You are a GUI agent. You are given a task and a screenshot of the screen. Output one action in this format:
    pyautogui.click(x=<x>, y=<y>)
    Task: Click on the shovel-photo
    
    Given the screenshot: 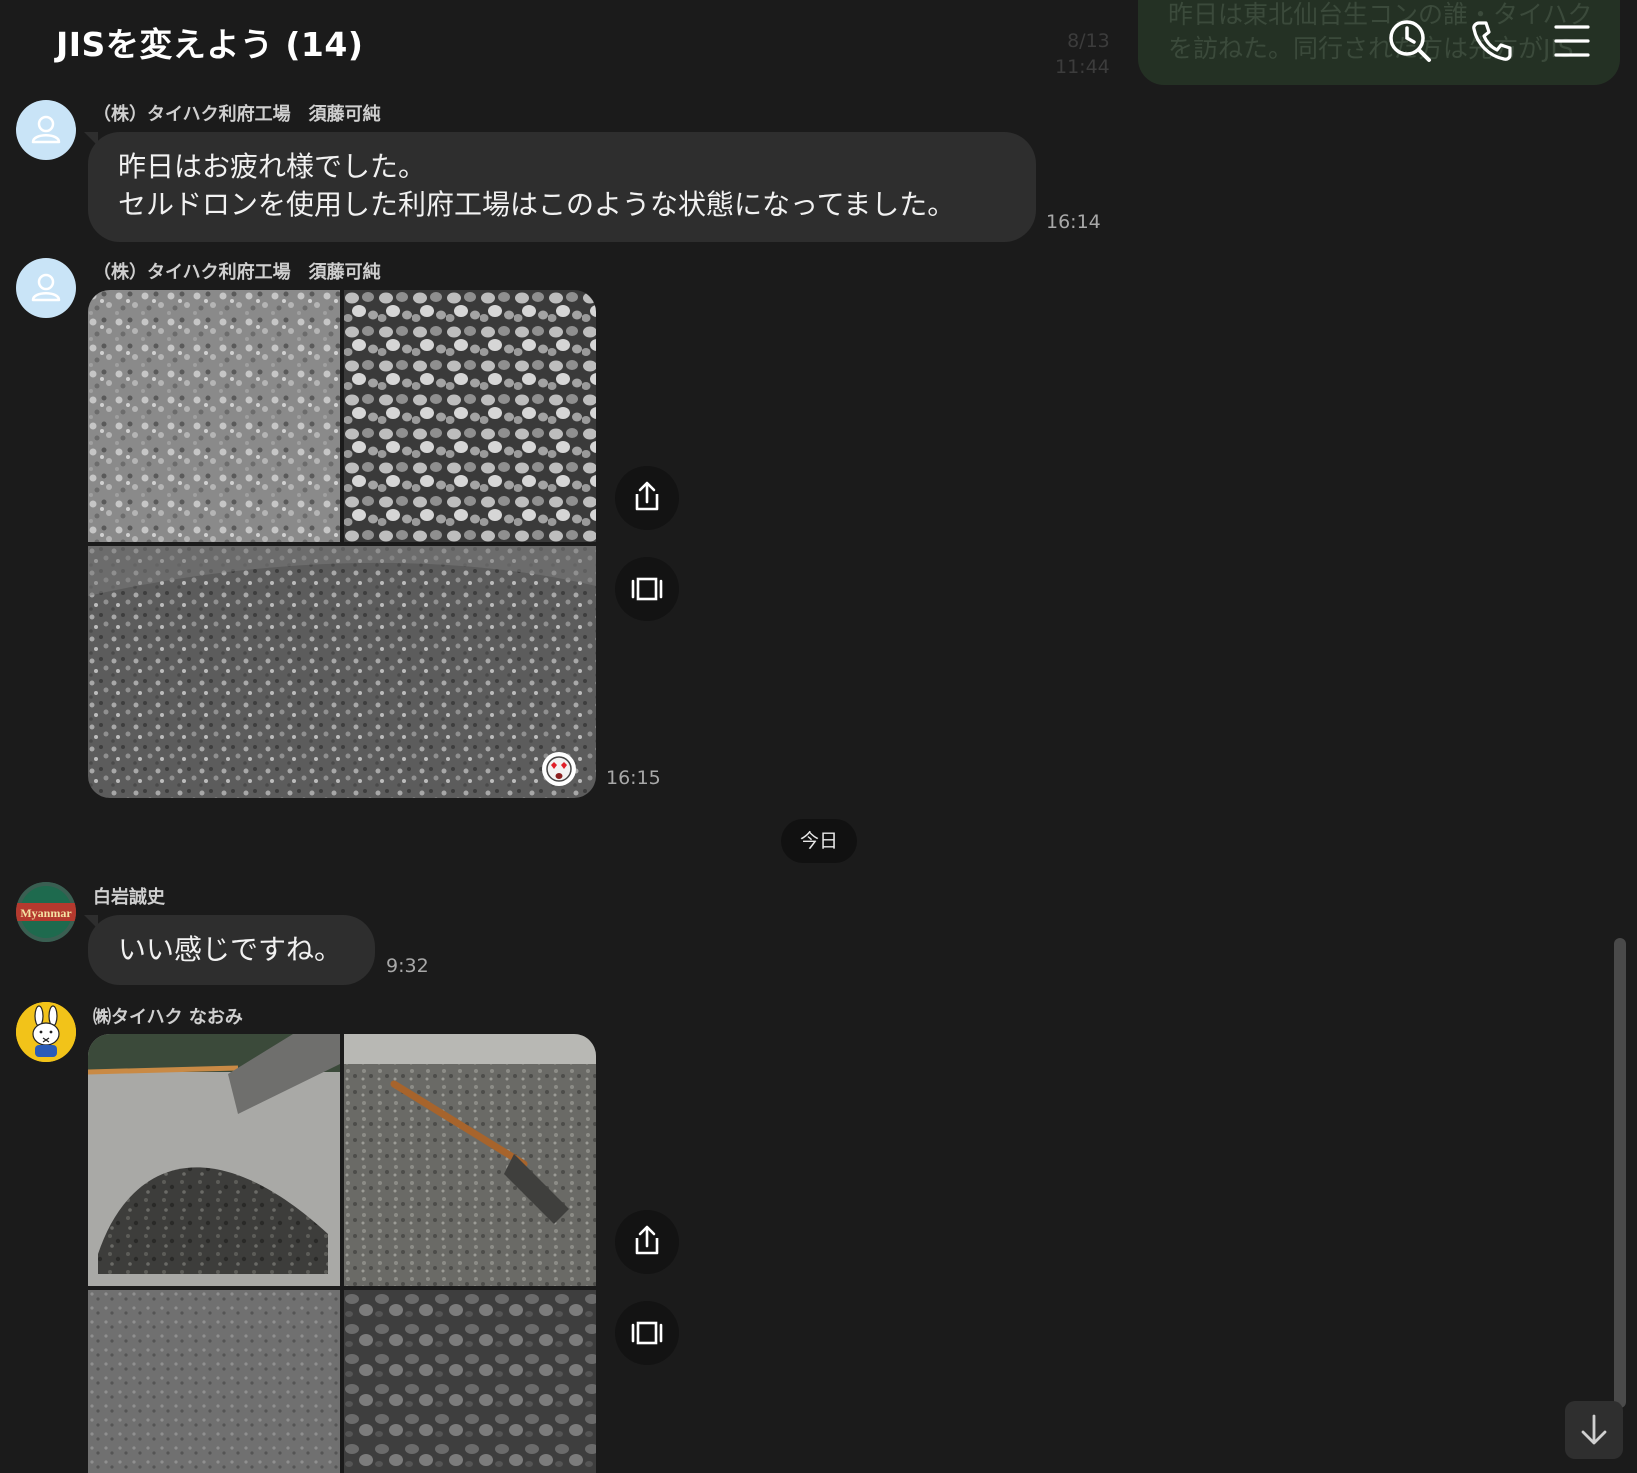 What is the action you would take?
    pyautogui.click(x=214, y=1160)
    